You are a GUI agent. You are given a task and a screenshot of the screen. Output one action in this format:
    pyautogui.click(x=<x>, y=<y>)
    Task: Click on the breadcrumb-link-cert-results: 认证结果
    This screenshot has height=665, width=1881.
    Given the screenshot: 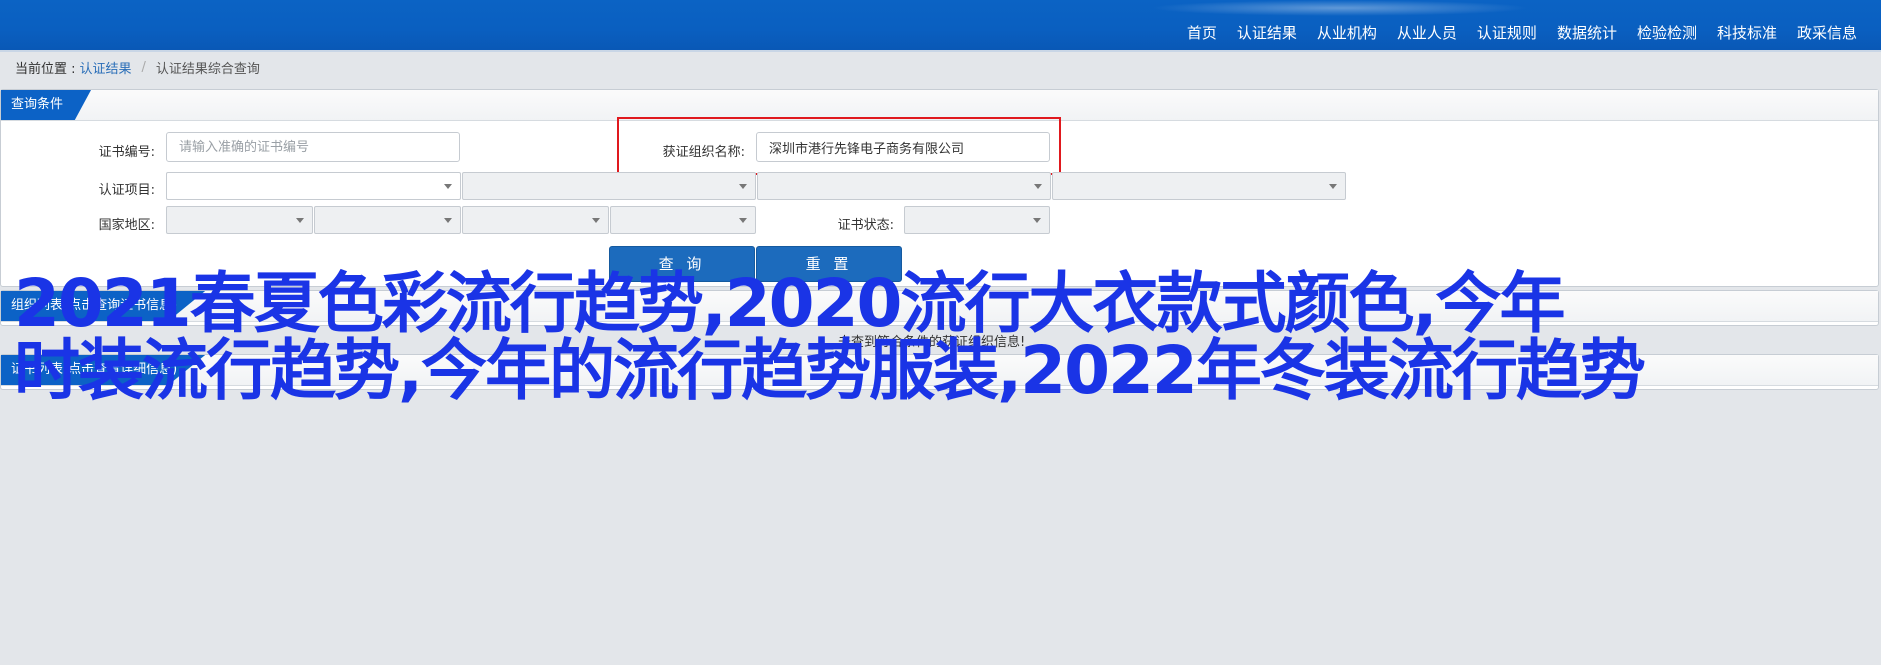 What is the action you would take?
    pyautogui.click(x=106, y=67)
    